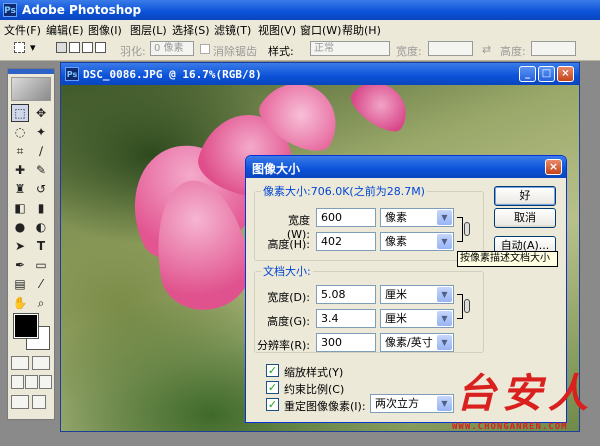  Describe the element at coordinates (409, 51) in the screenshot. I see `width-label: 宽度:` at that location.